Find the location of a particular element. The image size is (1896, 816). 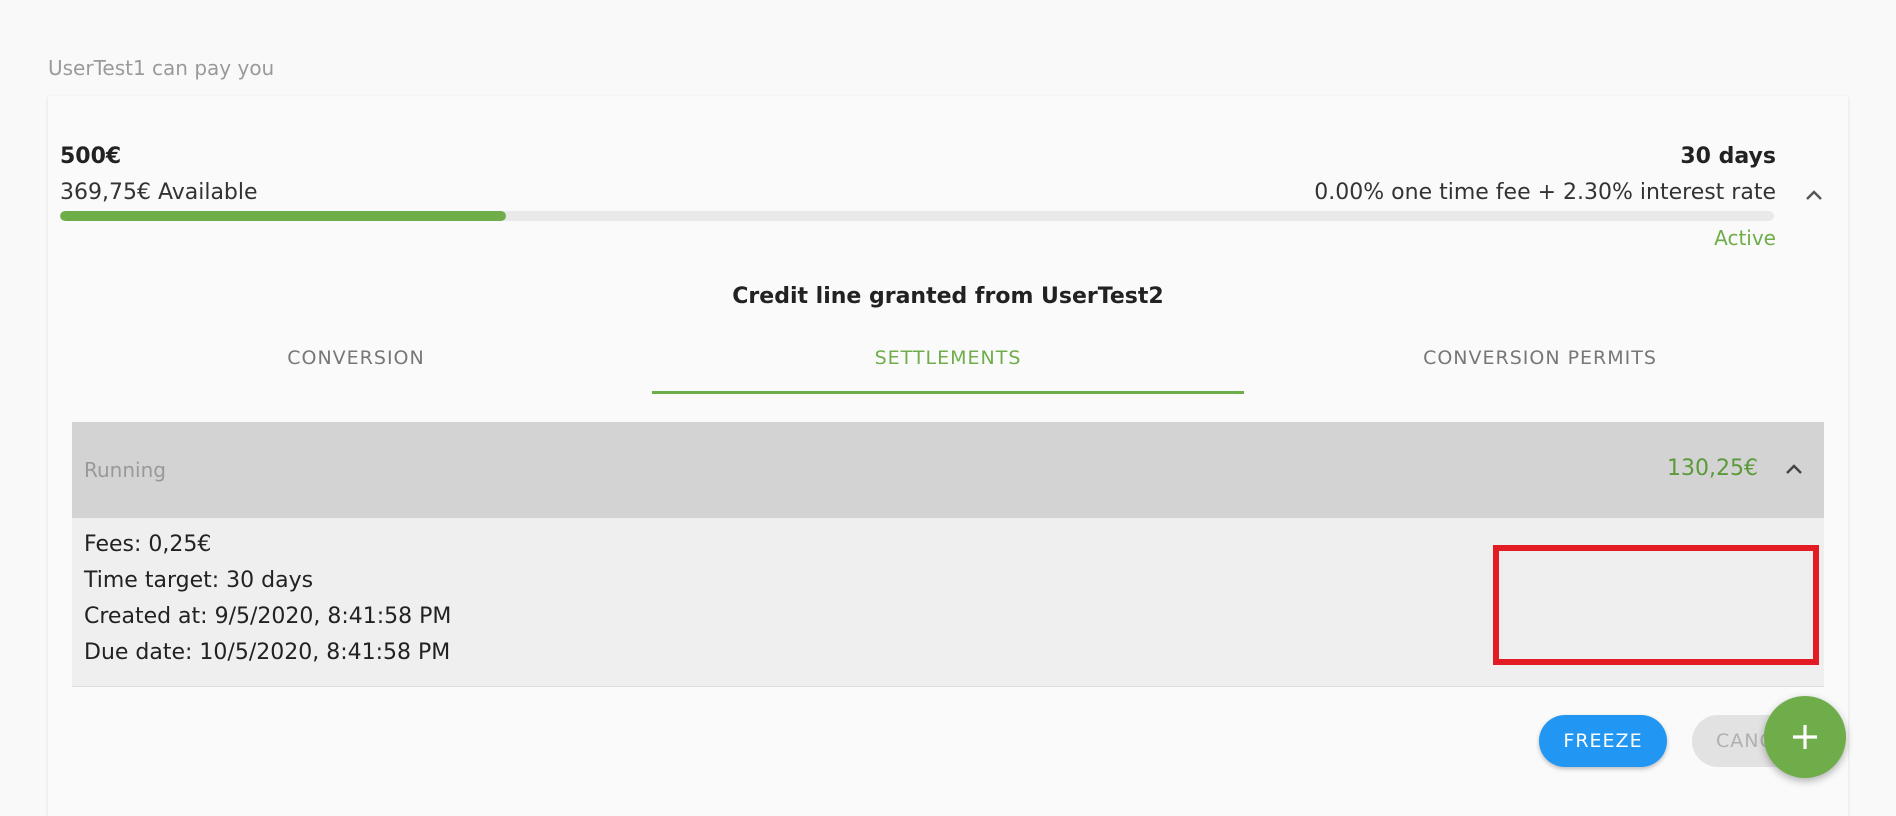

freeze-button: FREEZE is located at coordinates (1603, 741).